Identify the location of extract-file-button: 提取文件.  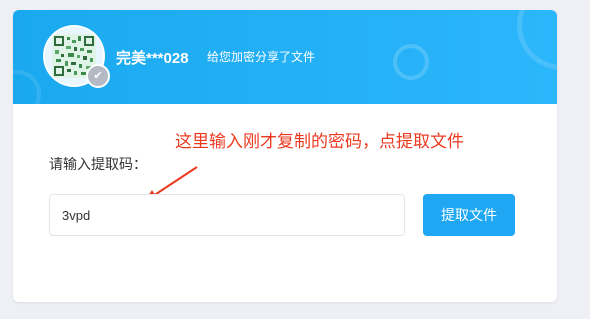
(469, 215).